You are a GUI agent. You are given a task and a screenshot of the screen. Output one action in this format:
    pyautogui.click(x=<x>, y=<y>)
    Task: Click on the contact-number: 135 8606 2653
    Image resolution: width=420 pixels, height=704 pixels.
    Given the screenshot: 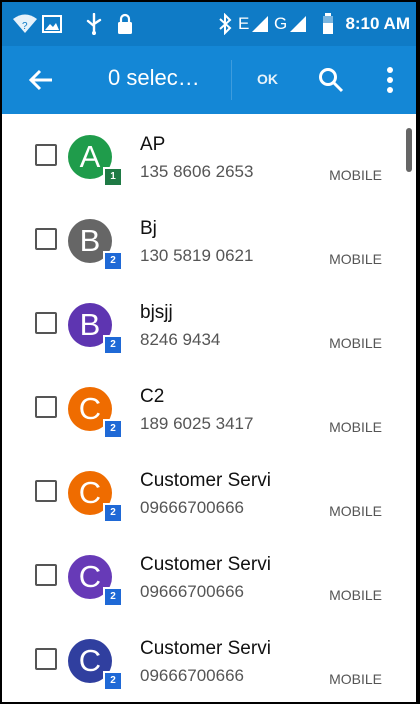 What is the action you would take?
    pyautogui.click(x=197, y=171)
    